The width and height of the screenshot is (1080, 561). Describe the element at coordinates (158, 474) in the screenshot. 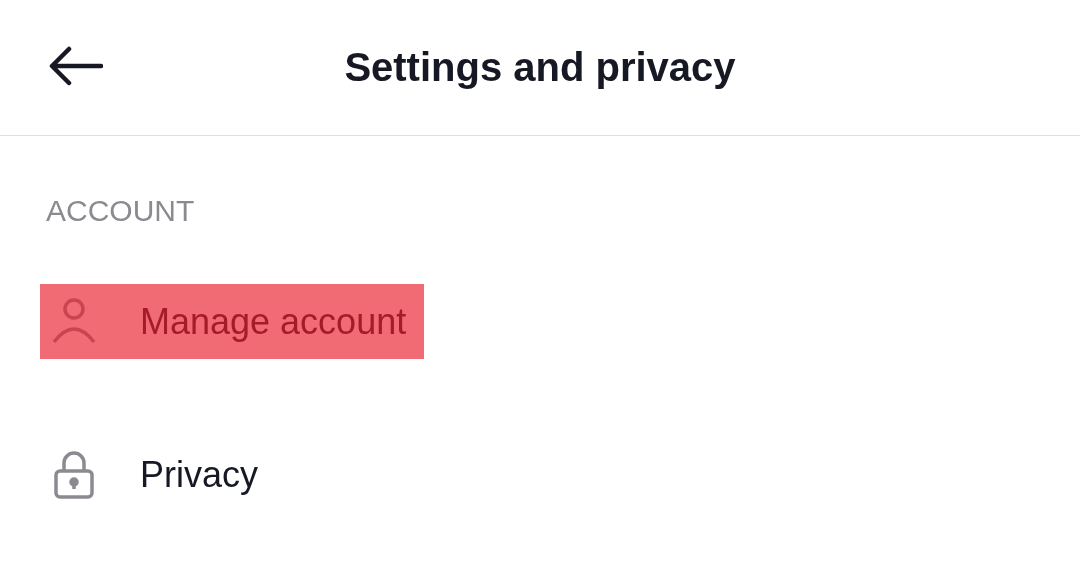

I see `settings-item: Privacy` at that location.